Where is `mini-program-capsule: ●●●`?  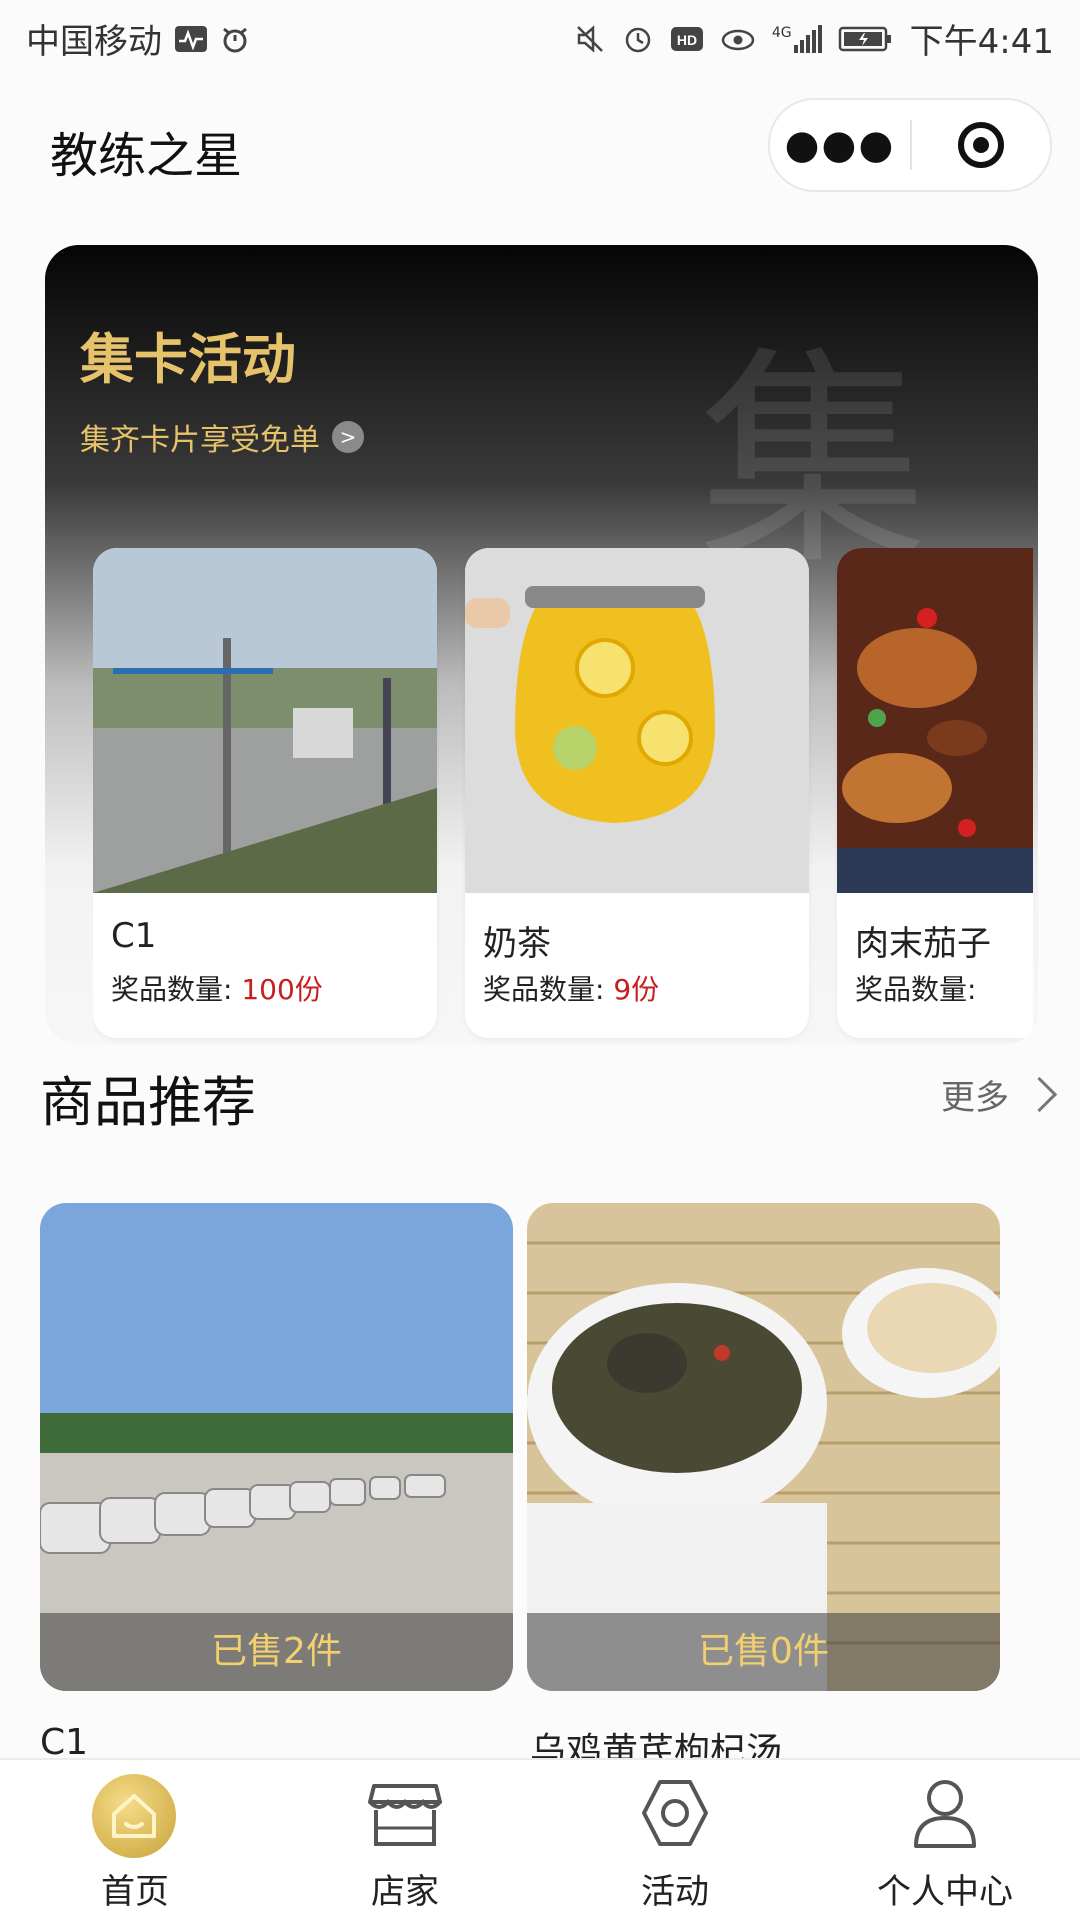
mini-program-capsule: ●●● is located at coordinates (910, 145).